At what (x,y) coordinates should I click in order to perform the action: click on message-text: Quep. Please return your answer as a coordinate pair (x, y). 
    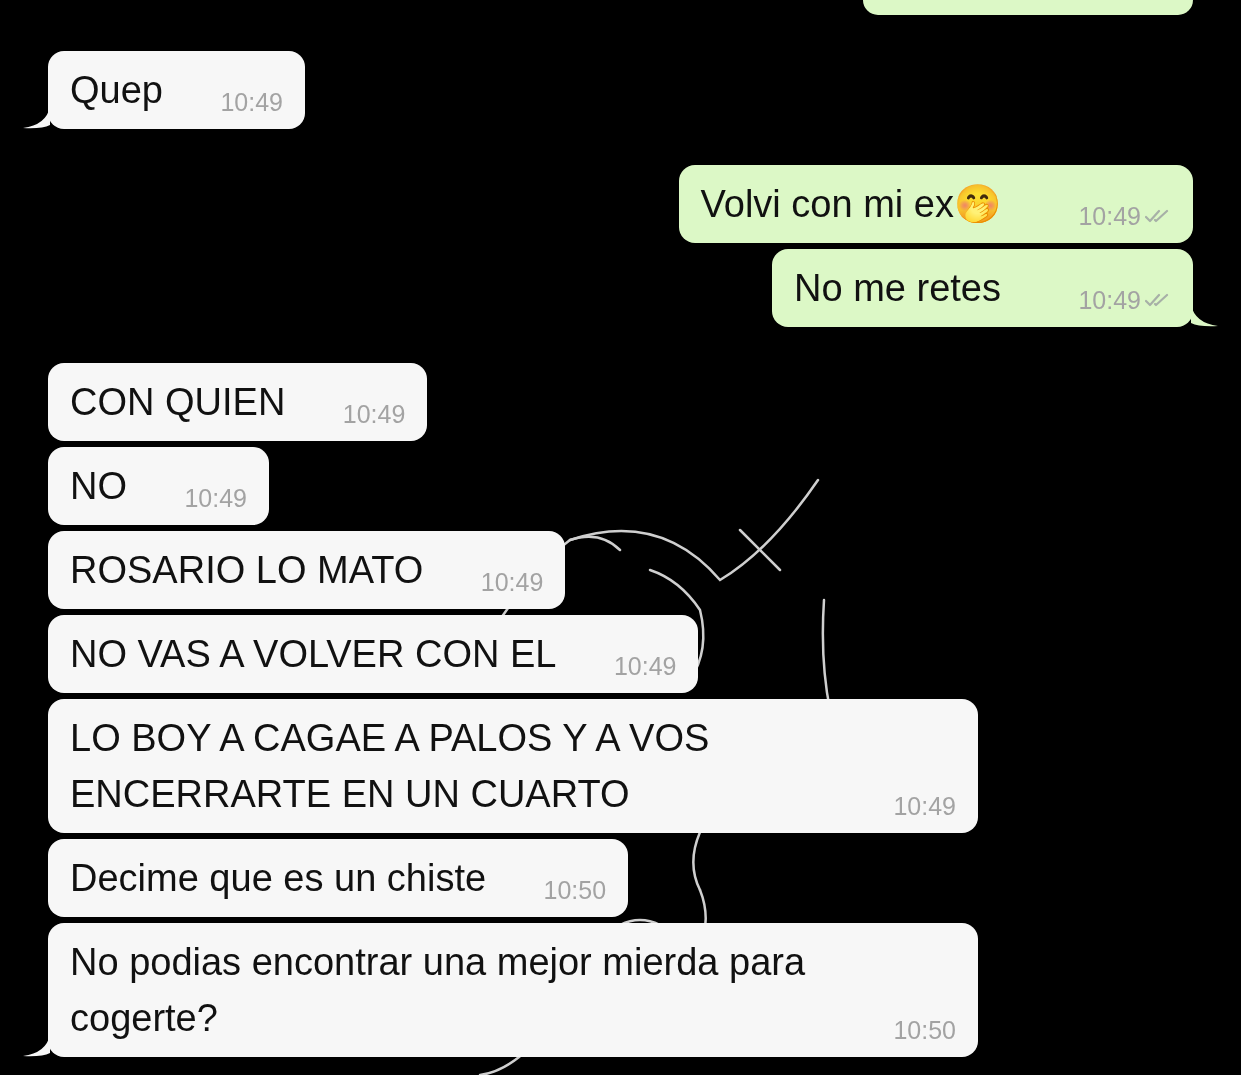
    Looking at the image, I should click on (116, 90).